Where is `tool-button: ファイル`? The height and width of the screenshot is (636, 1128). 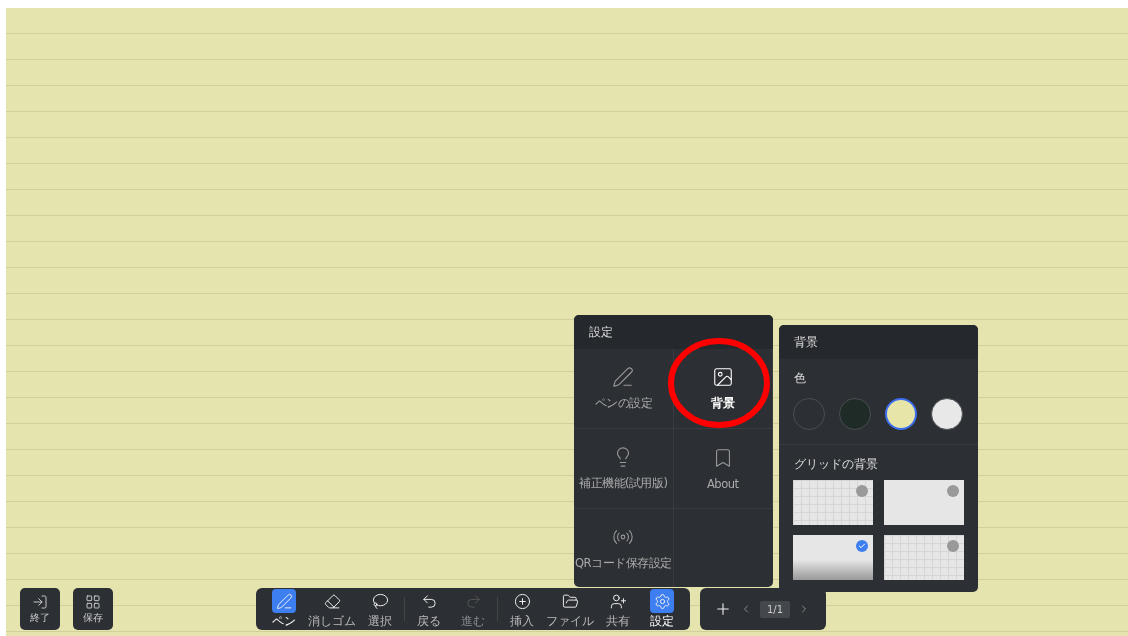
tool-button: ファイル is located at coordinates (570, 609).